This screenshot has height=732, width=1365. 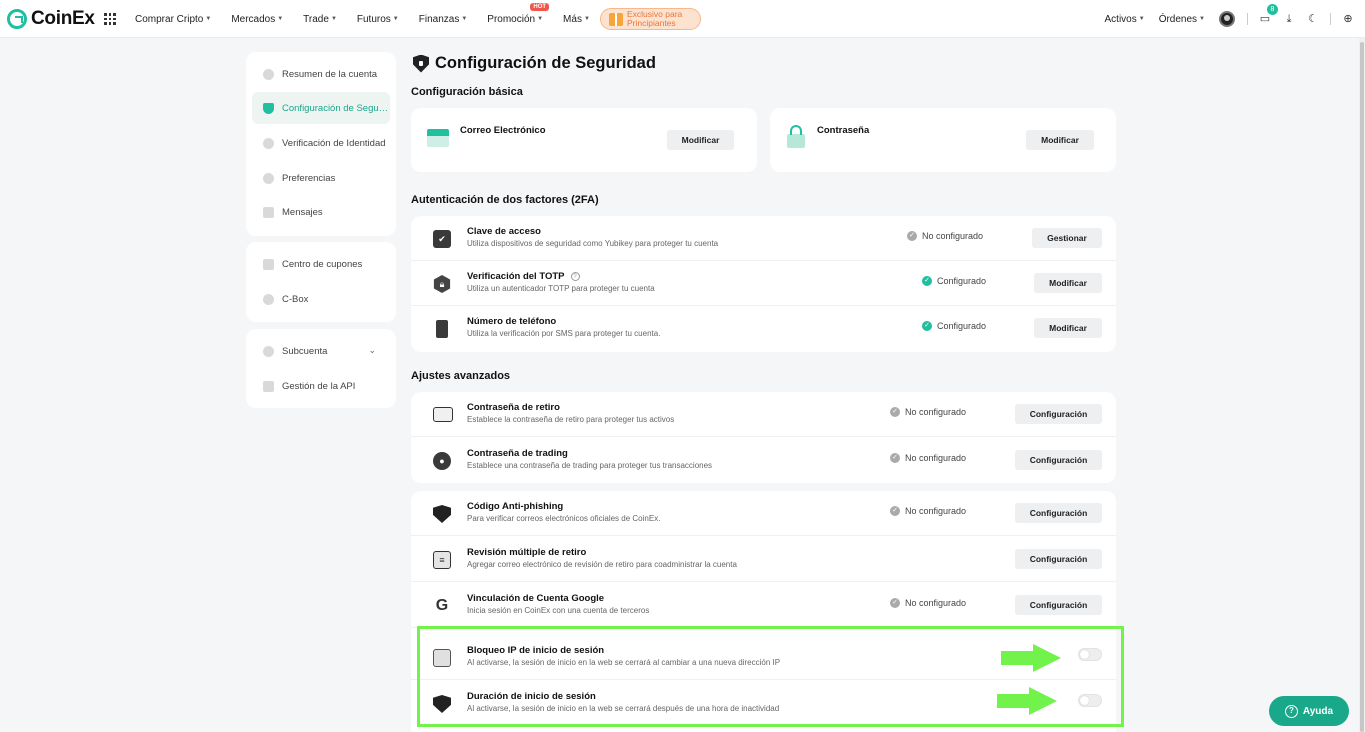 I want to click on sidebar-group-rewards: Centro de cupones C-Box, so click(x=321, y=282).